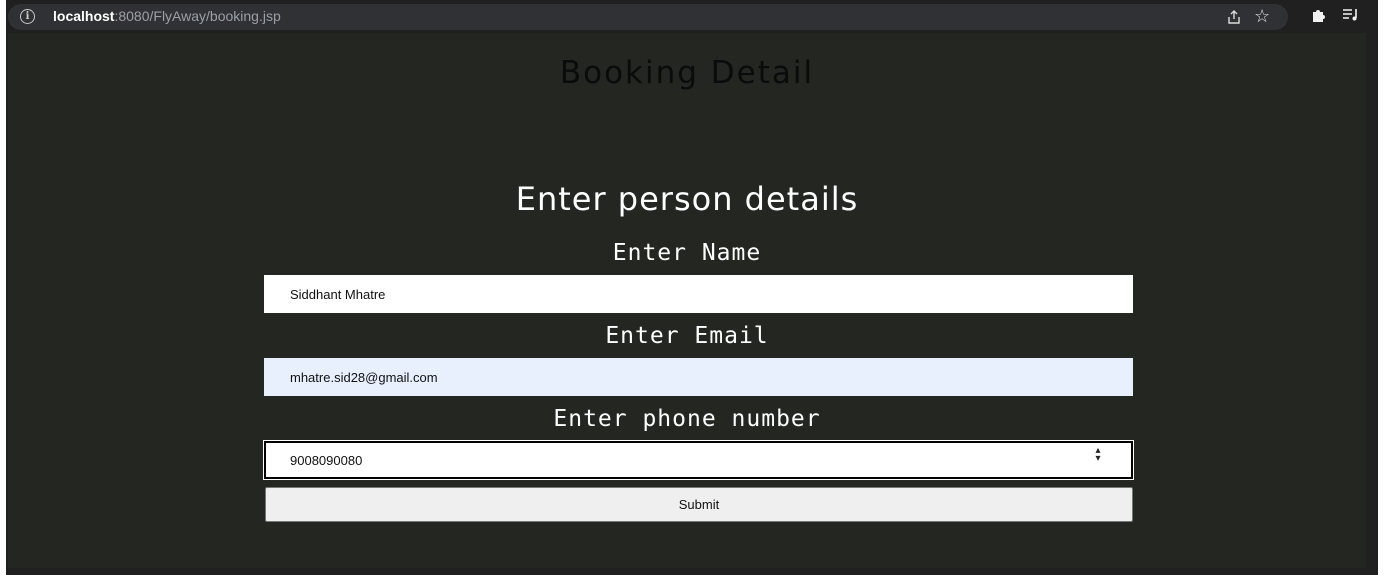 Image resolution: width=1384 pixels, height=575 pixels. I want to click on share-icon, so click(1234, 19).